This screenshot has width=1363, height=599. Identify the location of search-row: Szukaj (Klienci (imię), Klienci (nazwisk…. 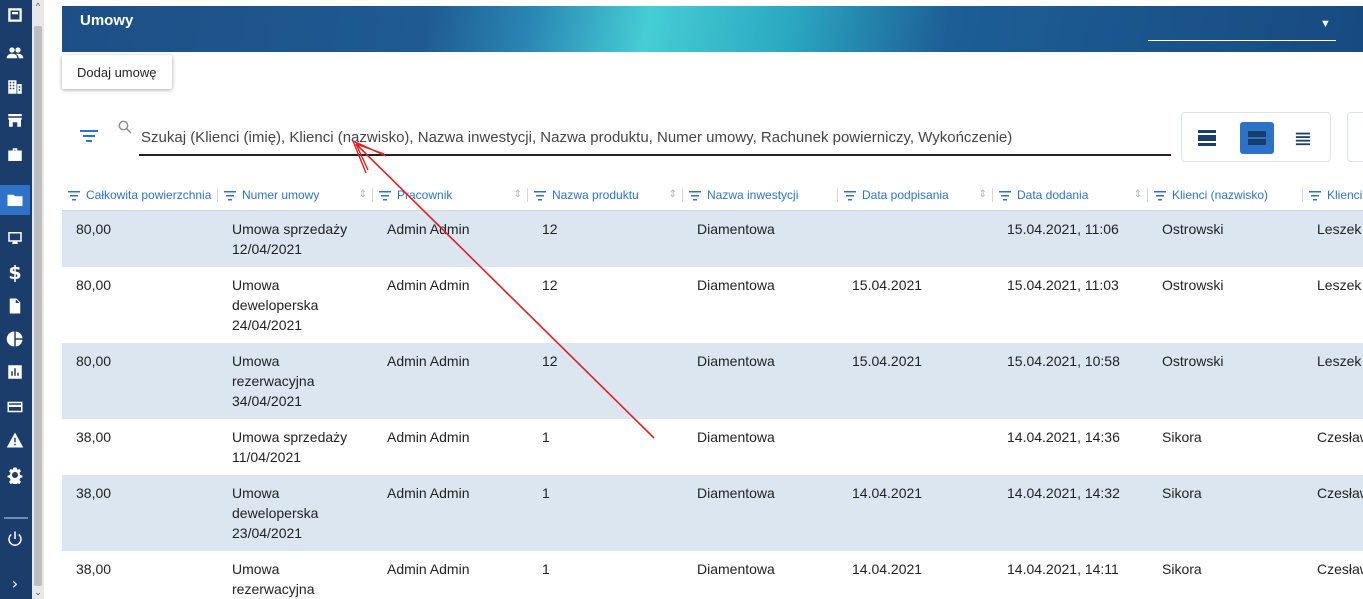
(712, 138).